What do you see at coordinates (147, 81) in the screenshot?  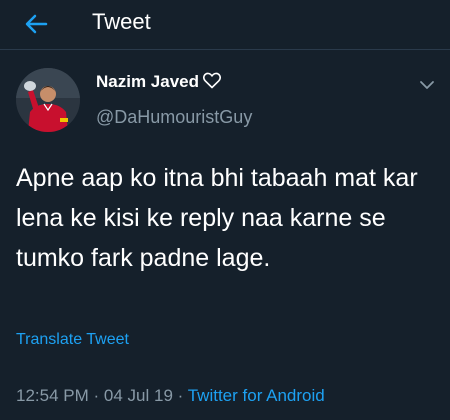 I see `author-name-text: Nazim Javed` at bounding box center [147, 81].